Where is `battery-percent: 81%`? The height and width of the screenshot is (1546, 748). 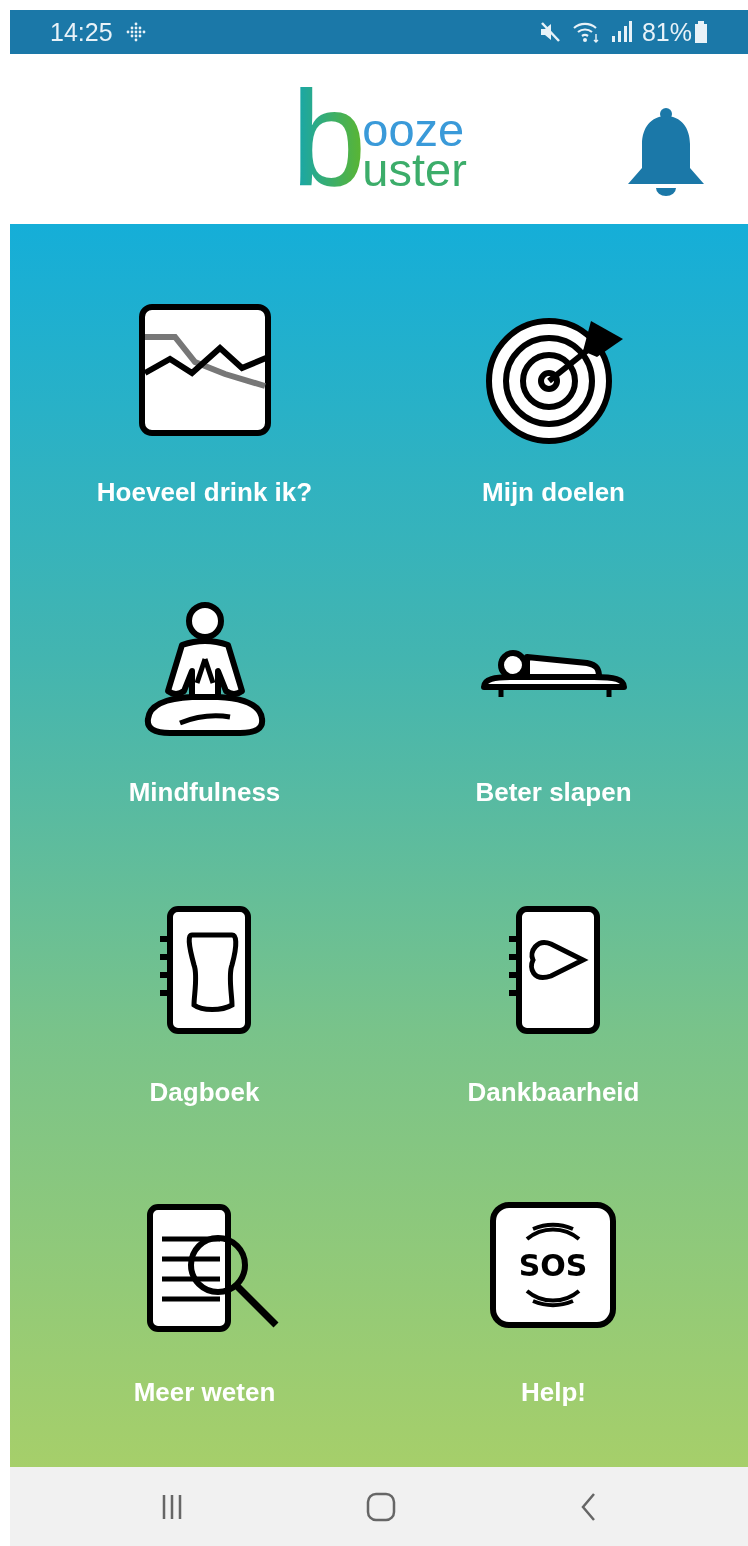 battery-percent: 81% is located at coordinates (666, 32).